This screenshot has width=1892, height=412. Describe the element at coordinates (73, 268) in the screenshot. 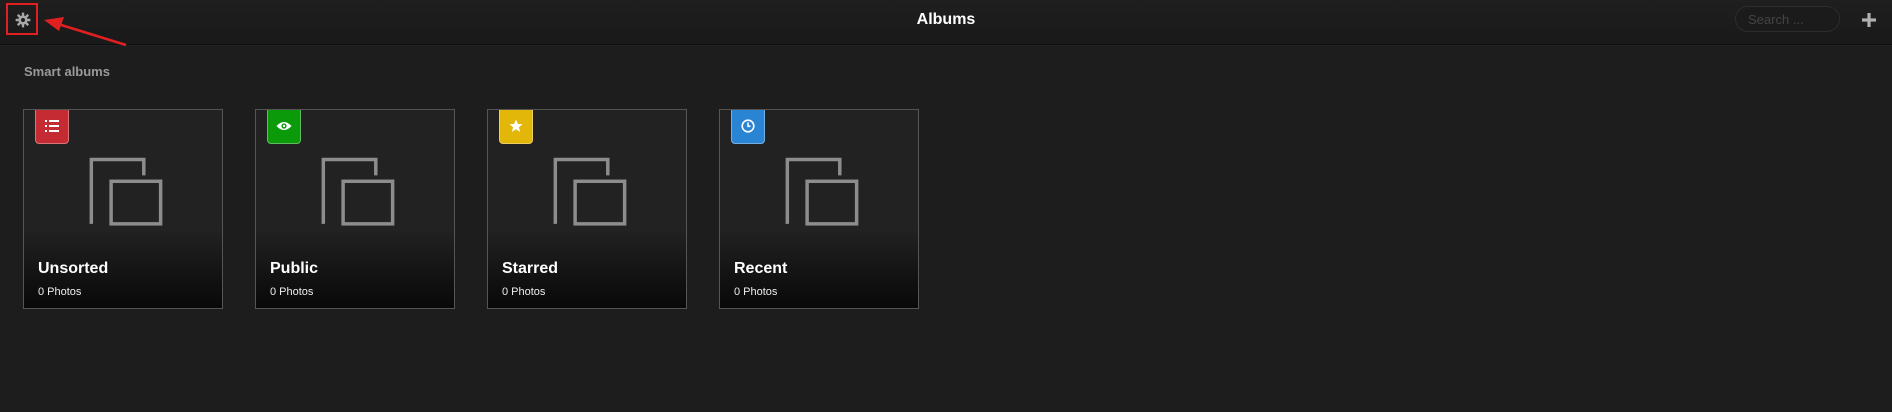

I see `album-title: Unsorted` at that location.